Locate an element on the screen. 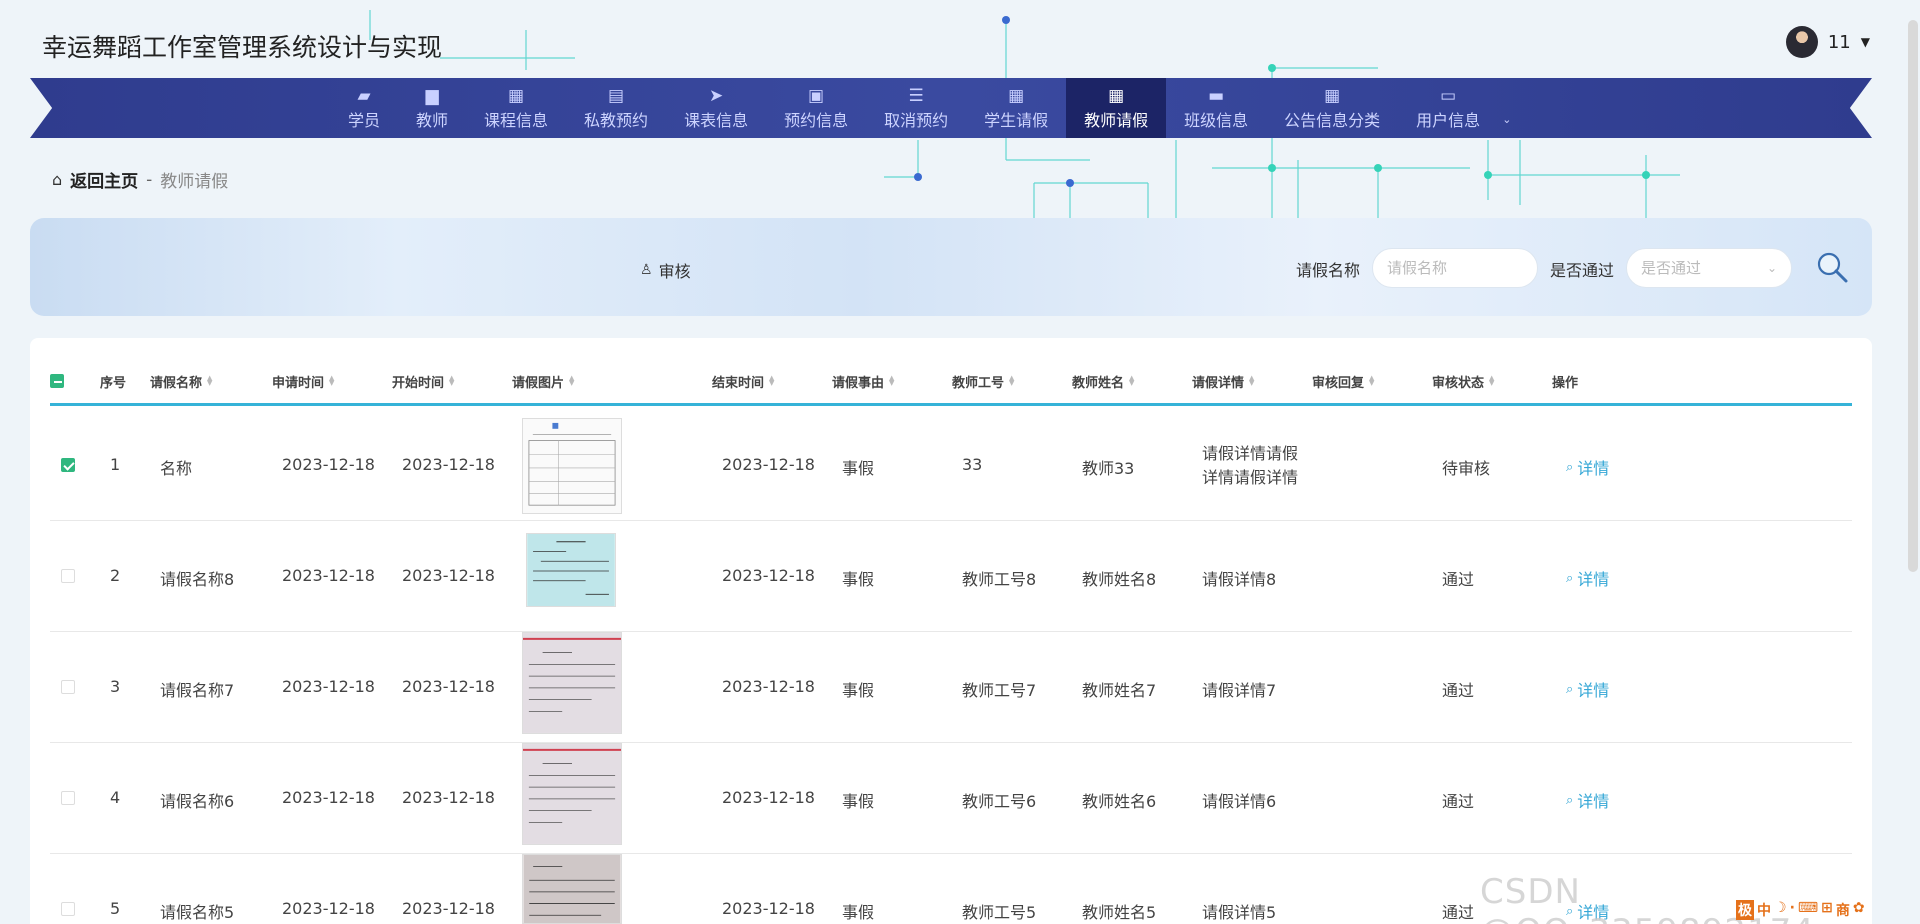  cell-apply-time: 2023-12-18 is located at coordinates (328, 908).